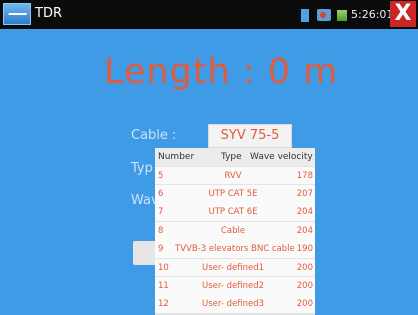  Describe the element at coordinates (161, 193) in the screenshot. I see `row-number: 6` at that location.